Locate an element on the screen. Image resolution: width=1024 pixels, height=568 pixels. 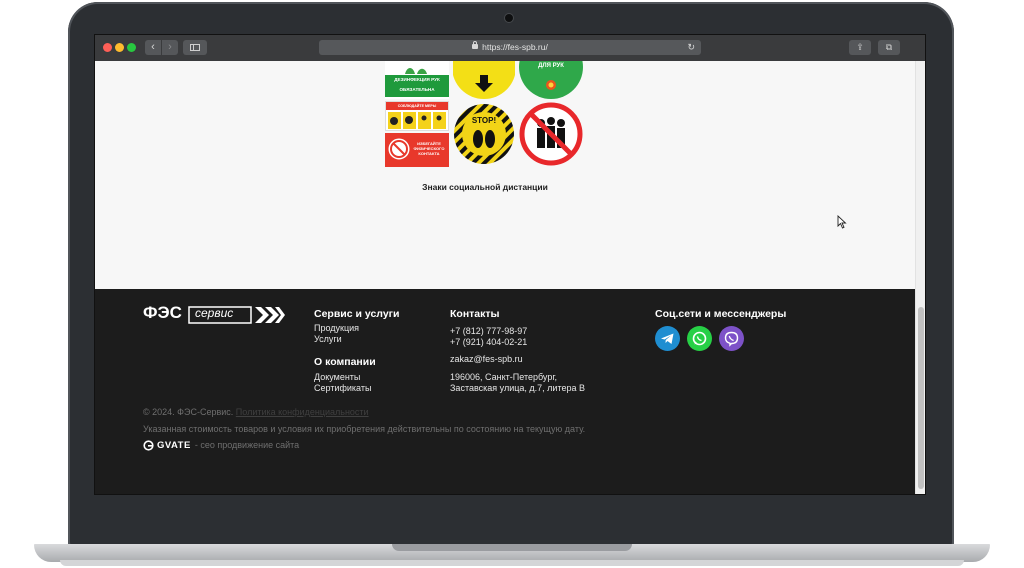
whatsapp-icon is located at coordinates (699, 338).